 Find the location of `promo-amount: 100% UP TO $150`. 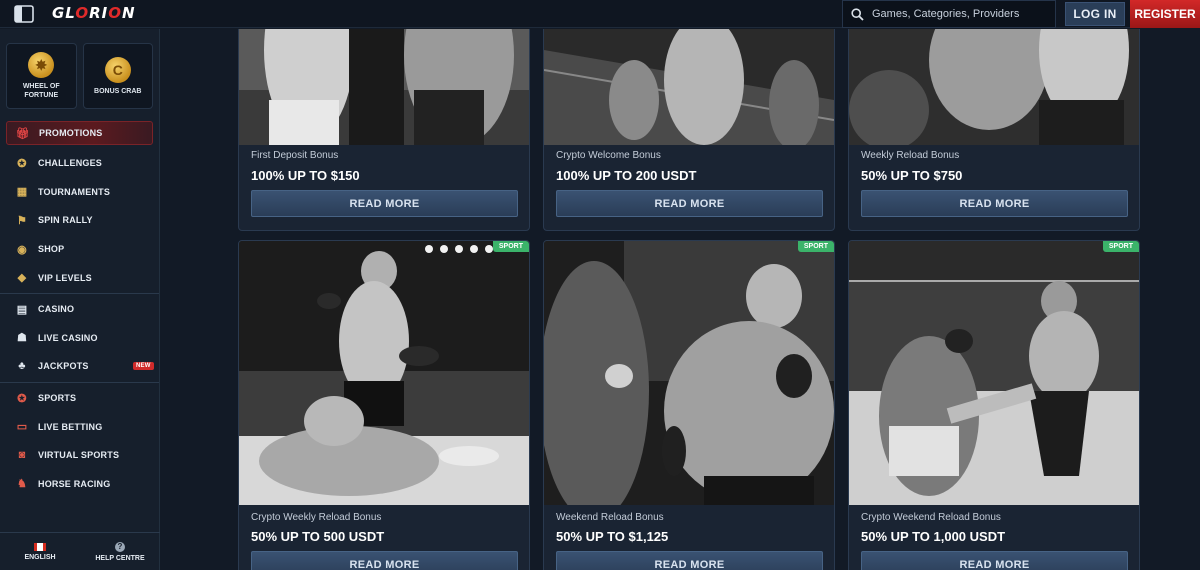

promo-amount: 100% UP TO $150 is located at coordinates (305, 175).